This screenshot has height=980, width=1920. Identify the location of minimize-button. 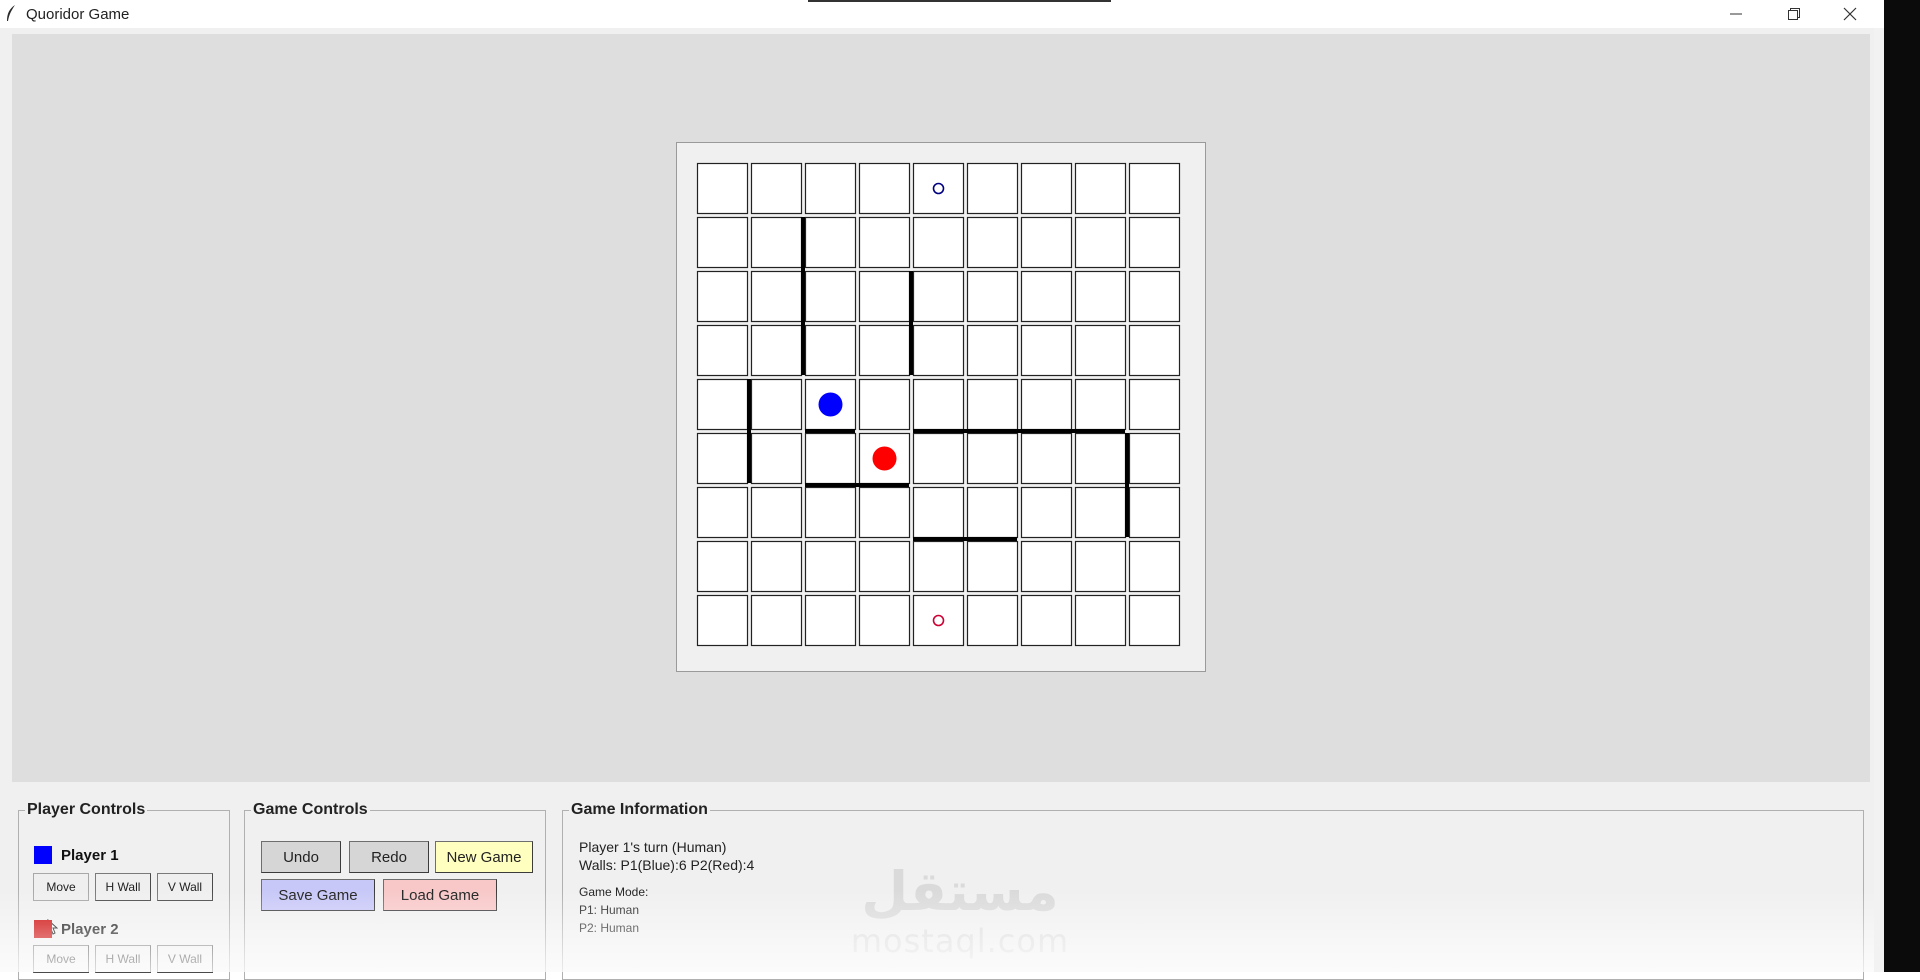
(1736, 14).